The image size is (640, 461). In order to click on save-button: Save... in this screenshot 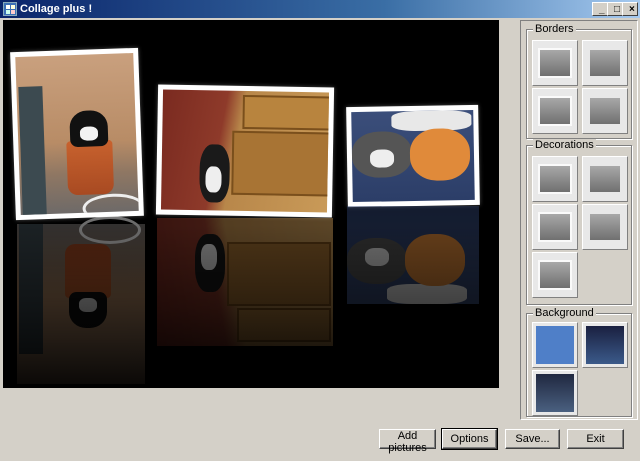, I will do `click(532, 439)`.